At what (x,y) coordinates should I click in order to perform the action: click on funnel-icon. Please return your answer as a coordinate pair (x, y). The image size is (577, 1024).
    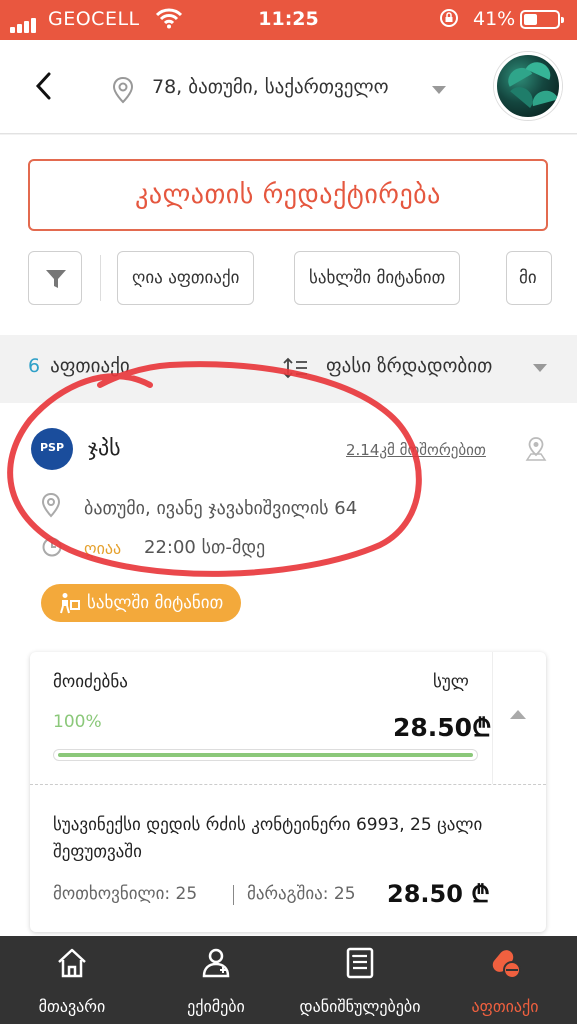
    Looking at the image, I should click on (56, 279).